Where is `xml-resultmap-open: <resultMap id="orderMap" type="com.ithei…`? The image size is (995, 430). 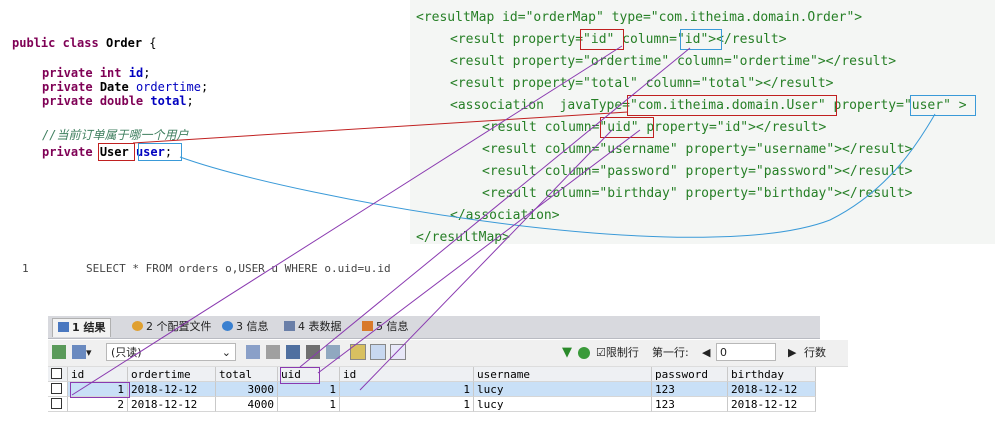 xml-resultmap-open: <resultMap id="orderMap" type="com.ithei… is located at coordinates (639, 17).